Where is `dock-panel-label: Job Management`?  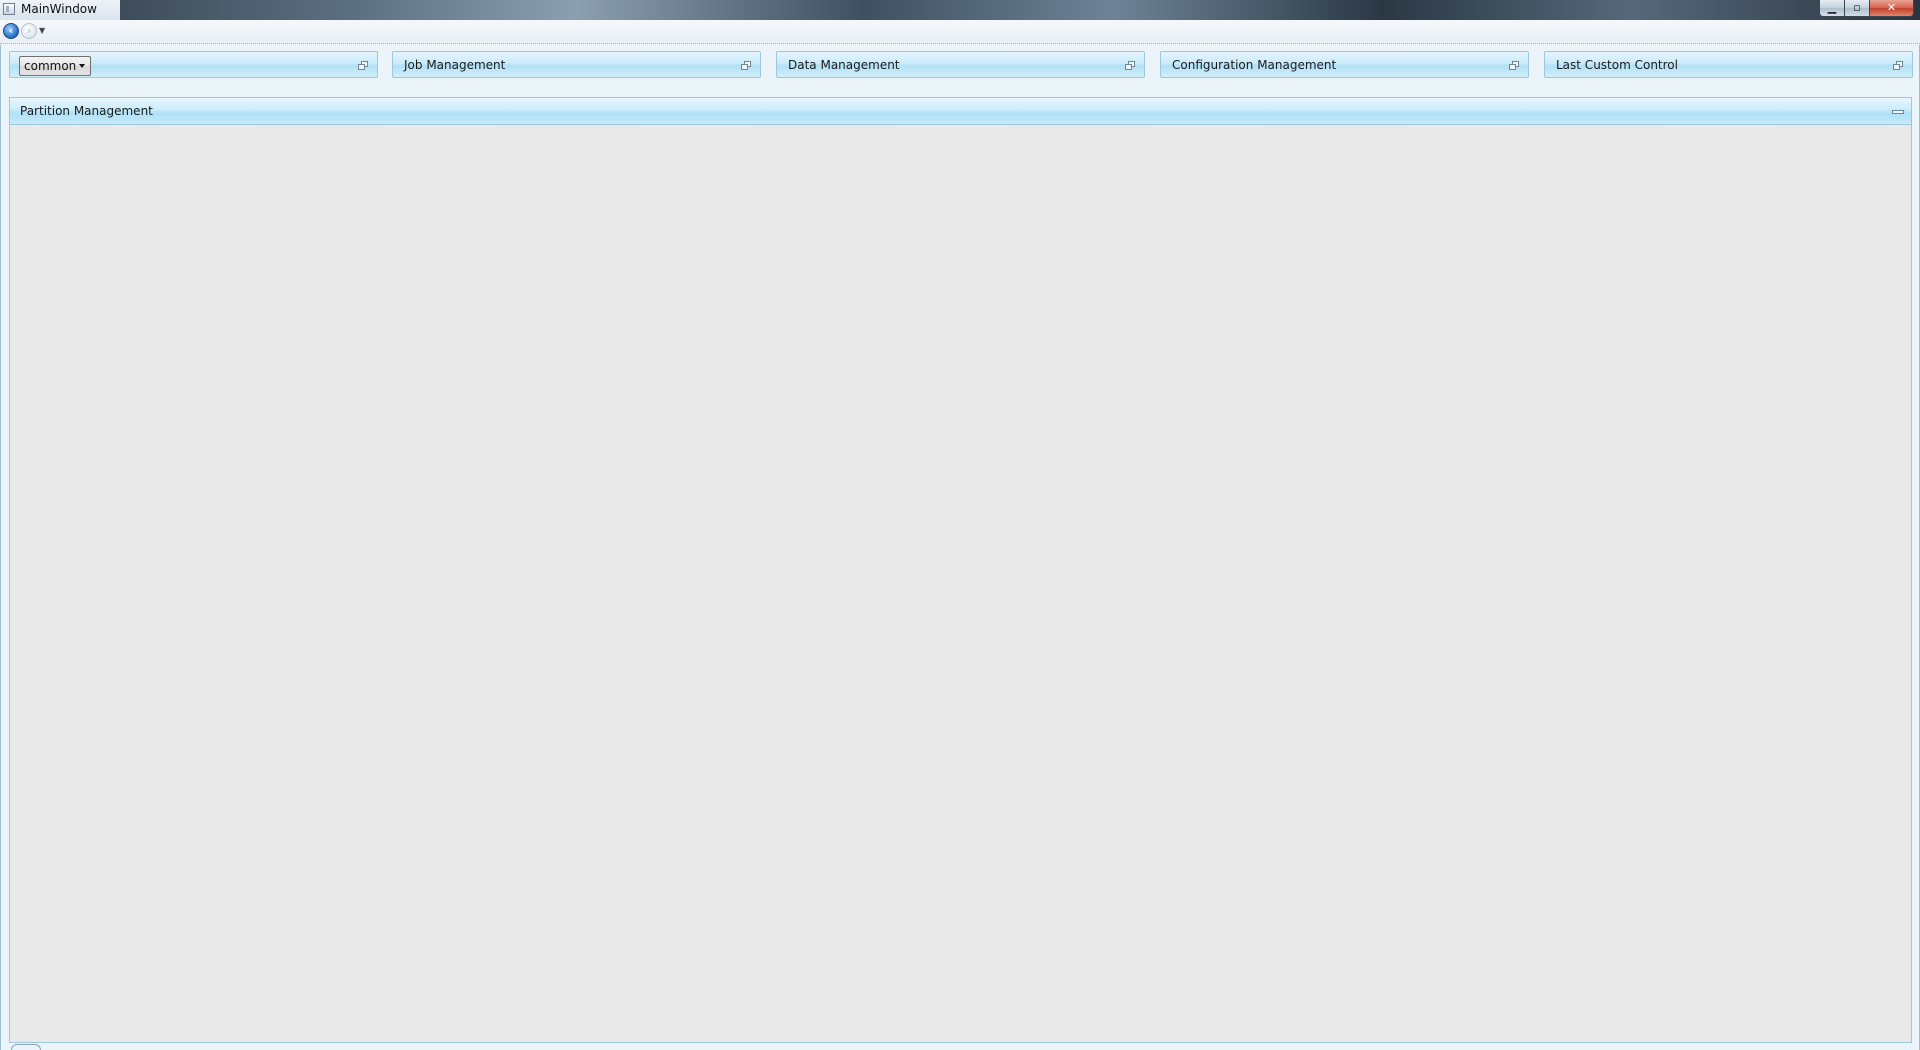 dock-panel-label: Job Management is located at coordinates (455, 65).